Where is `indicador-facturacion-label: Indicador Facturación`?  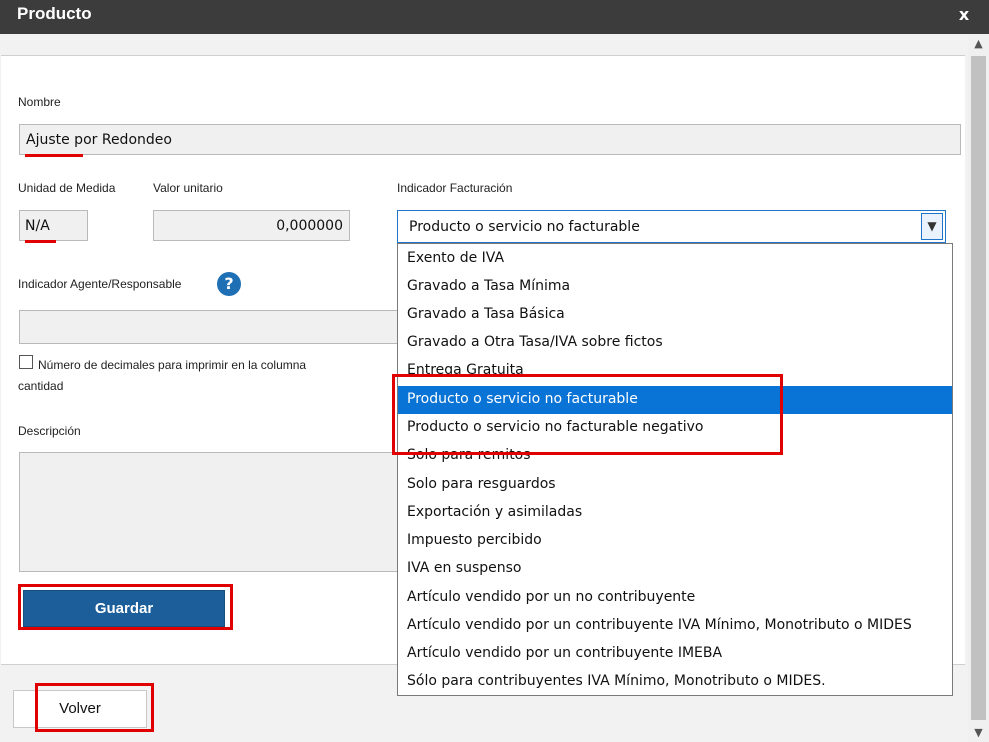
indicador-facturacion-label: Indicador Facturación is located at coordinates (455, 188).